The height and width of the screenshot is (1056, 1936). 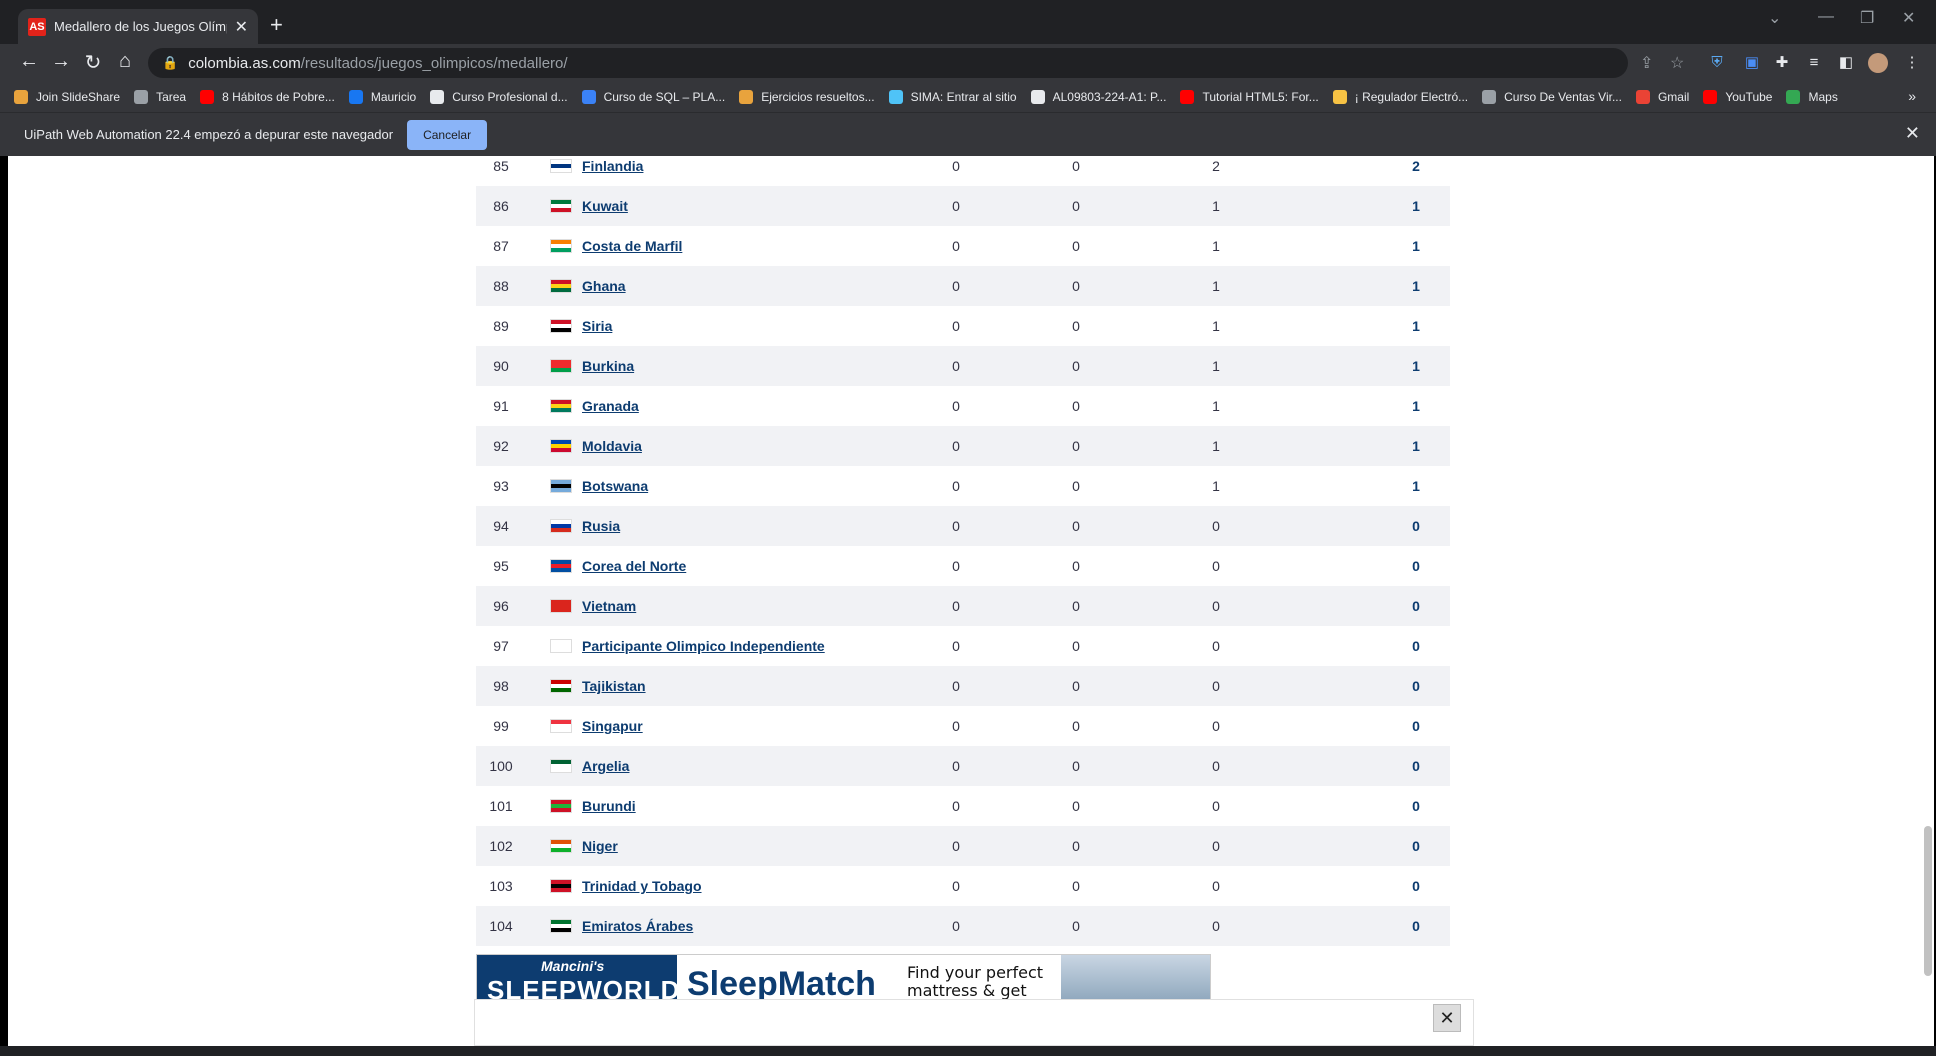 What do you see at coordinates (1782, 63) in the screenshot?
I see `extensions-puzzle-icon: ✚` at bounding box center [1782, 63].